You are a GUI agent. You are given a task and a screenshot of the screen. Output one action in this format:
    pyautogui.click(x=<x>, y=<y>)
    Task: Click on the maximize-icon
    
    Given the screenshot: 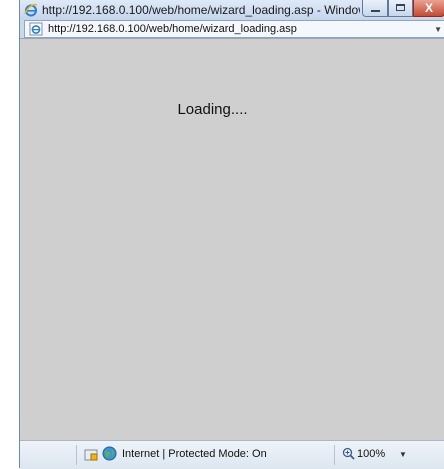 What is the action you would take?
    pyautogui.click(x=400, y=7)
    